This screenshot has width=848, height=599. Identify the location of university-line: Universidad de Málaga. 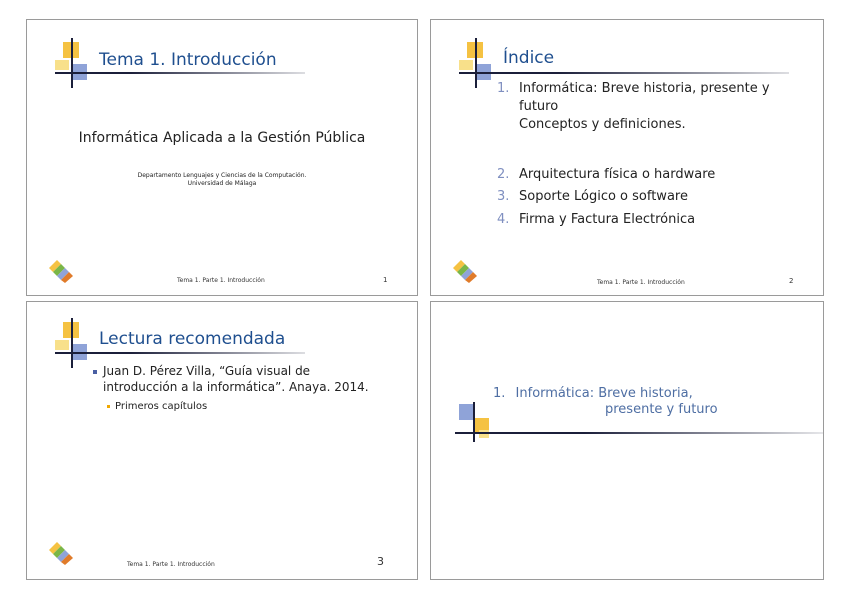
(222, 183).